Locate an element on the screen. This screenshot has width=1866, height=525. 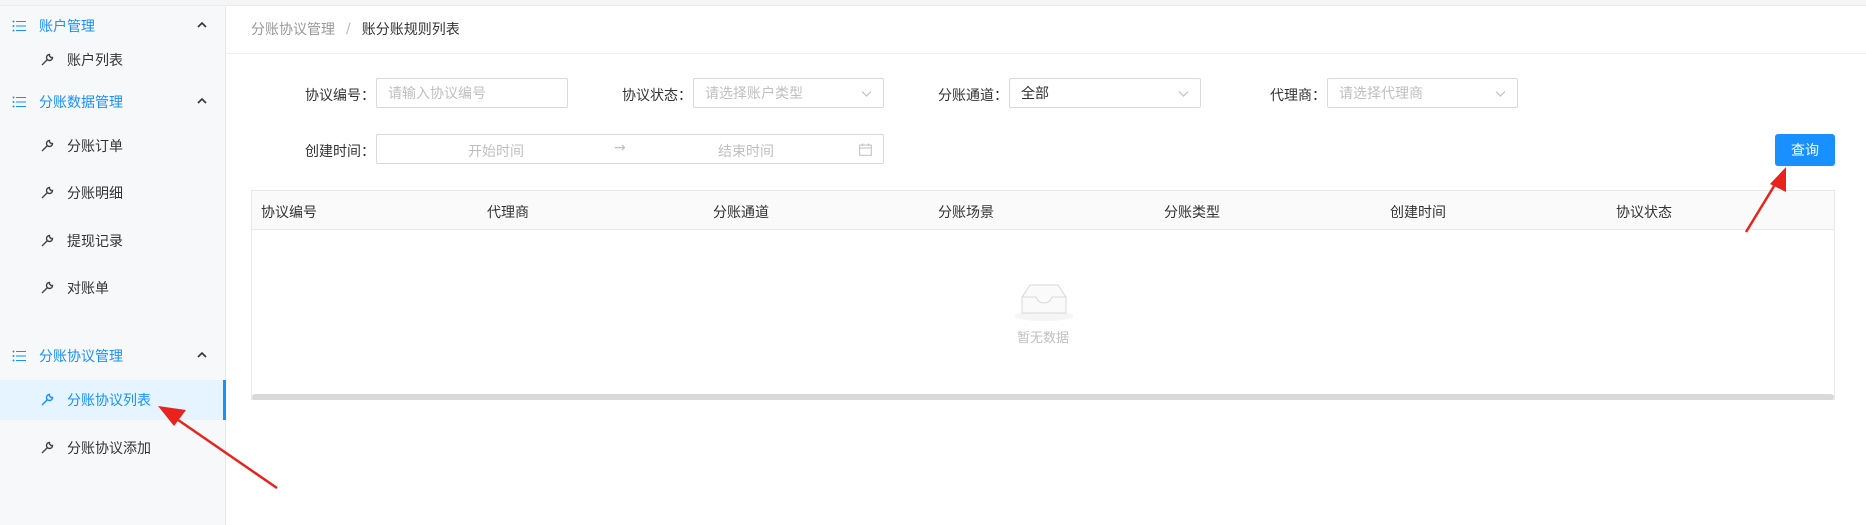
agent-select: 请选择代理商 is located at coordinates (1422, 93).